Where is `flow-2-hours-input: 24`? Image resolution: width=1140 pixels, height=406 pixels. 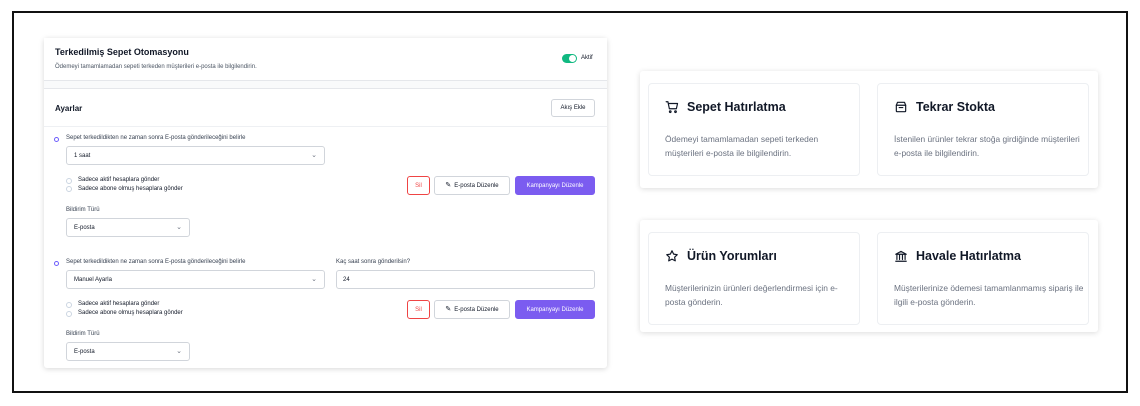
flow-2-hours-input: 24 is located at coordinates (465, 279).